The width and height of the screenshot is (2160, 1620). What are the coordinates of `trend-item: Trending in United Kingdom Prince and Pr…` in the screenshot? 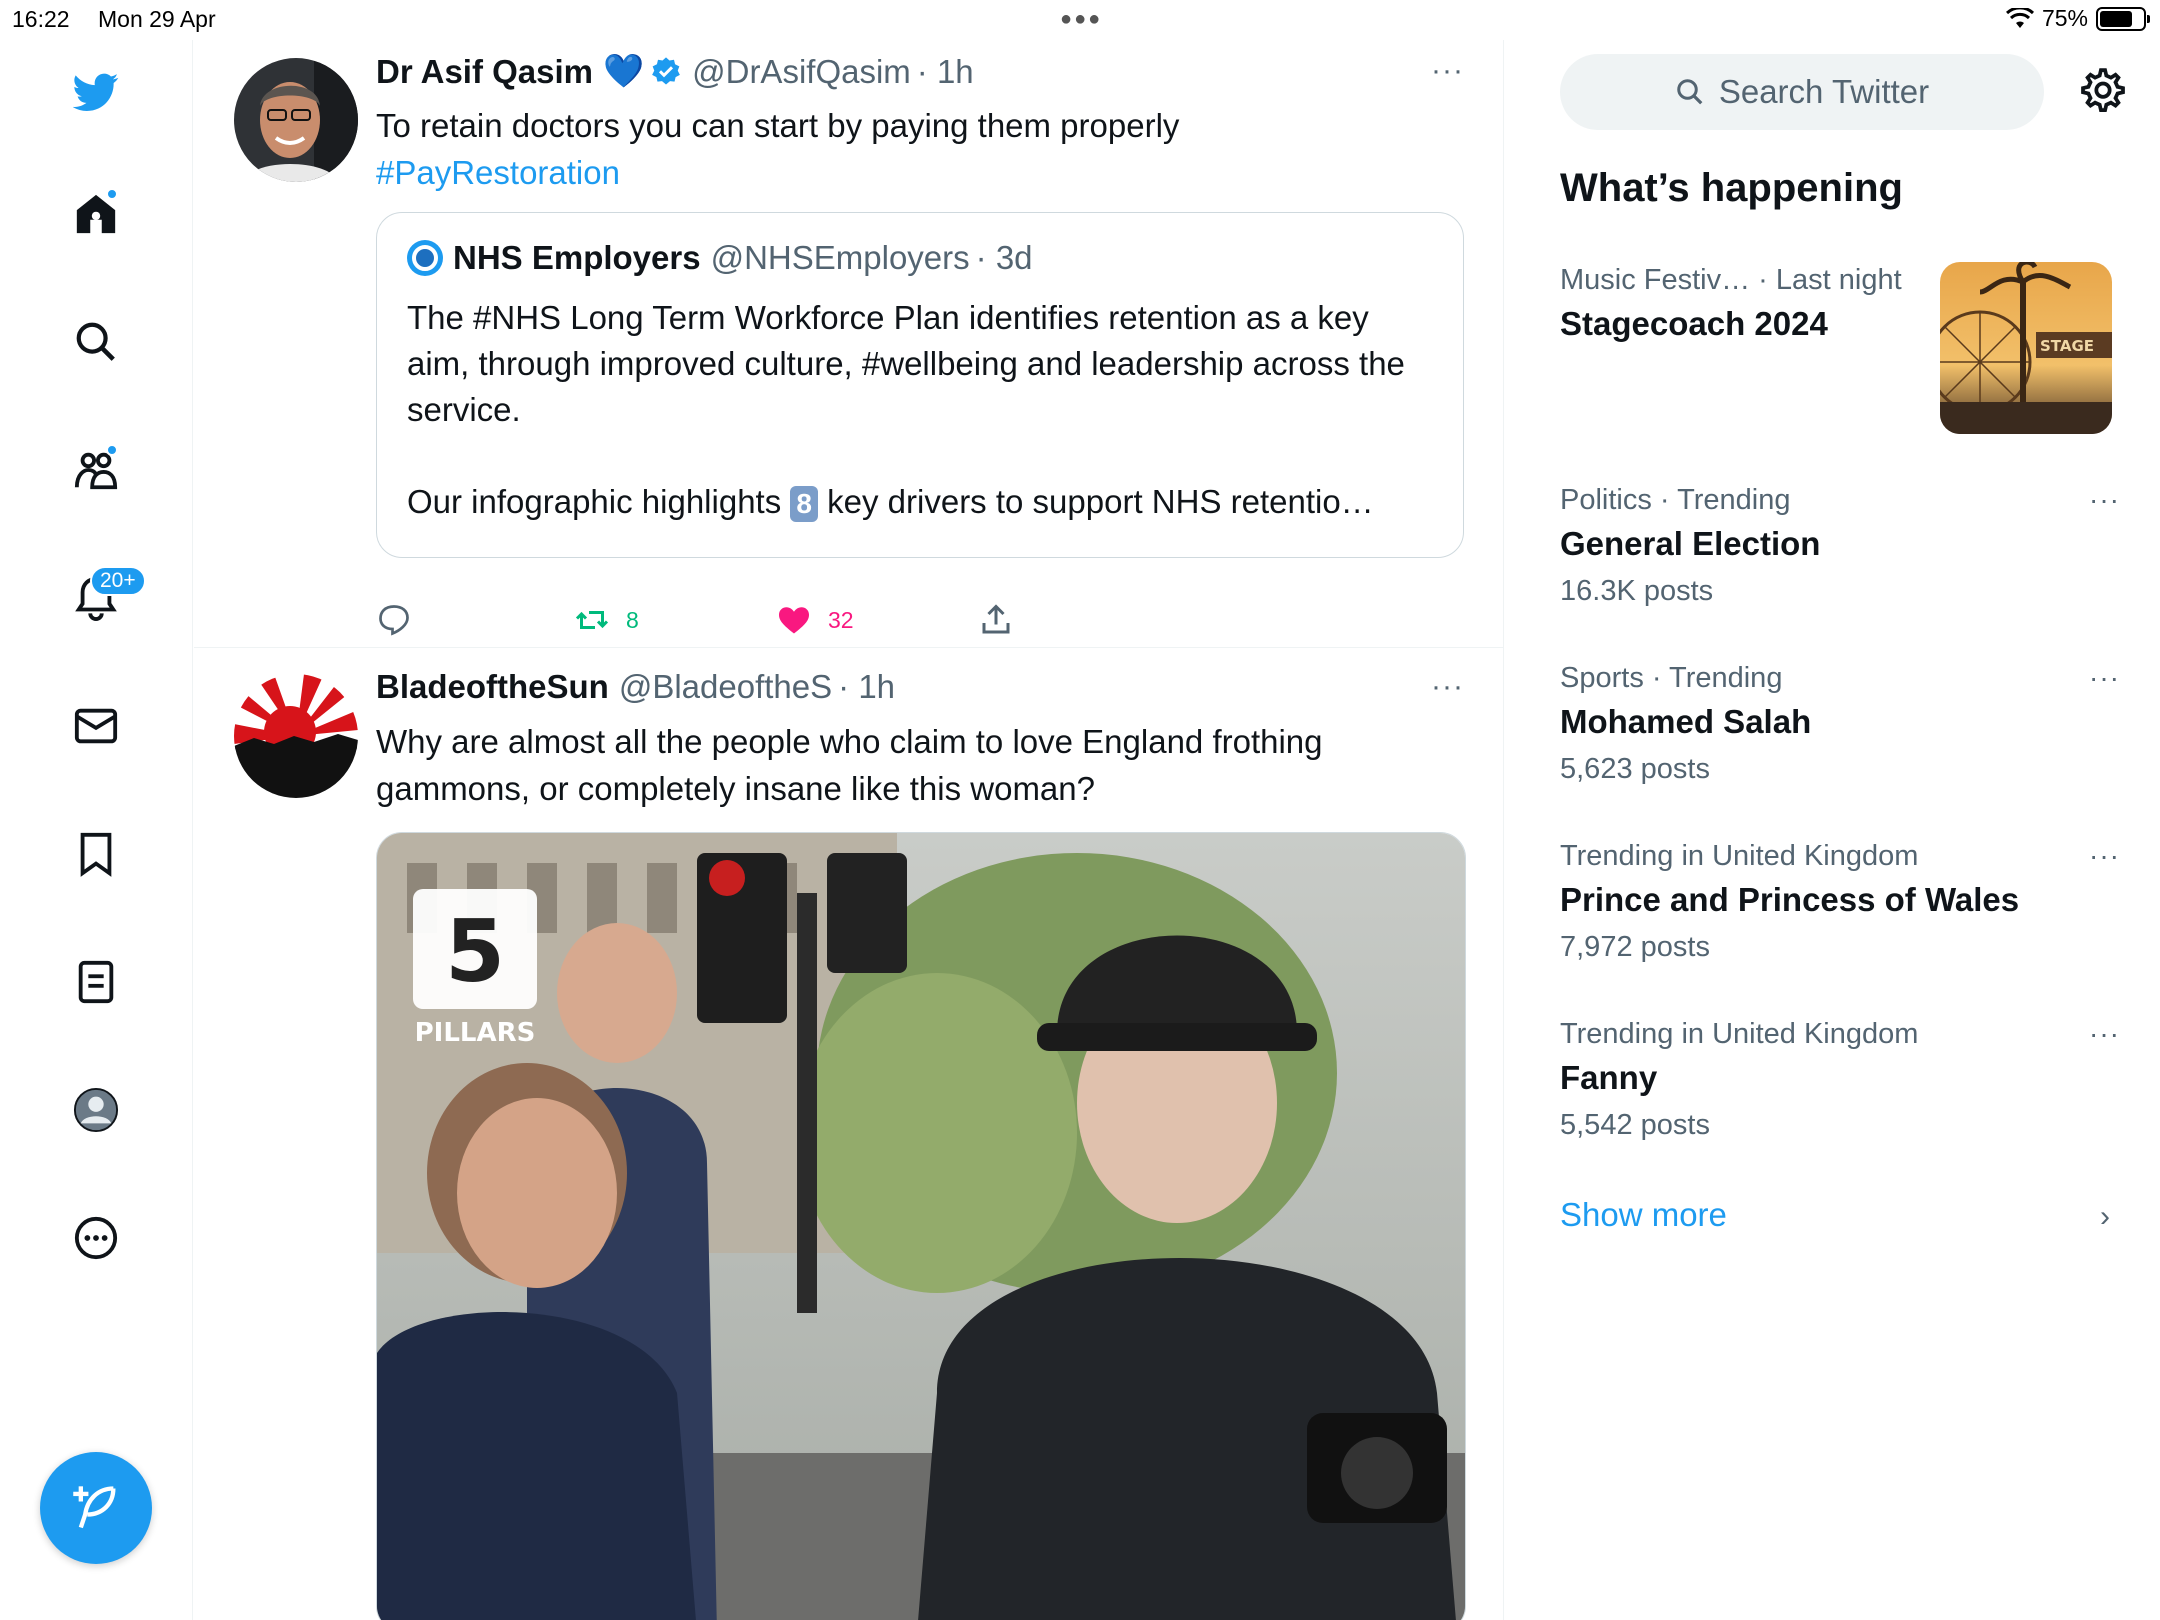 It's located at (1840, 902).